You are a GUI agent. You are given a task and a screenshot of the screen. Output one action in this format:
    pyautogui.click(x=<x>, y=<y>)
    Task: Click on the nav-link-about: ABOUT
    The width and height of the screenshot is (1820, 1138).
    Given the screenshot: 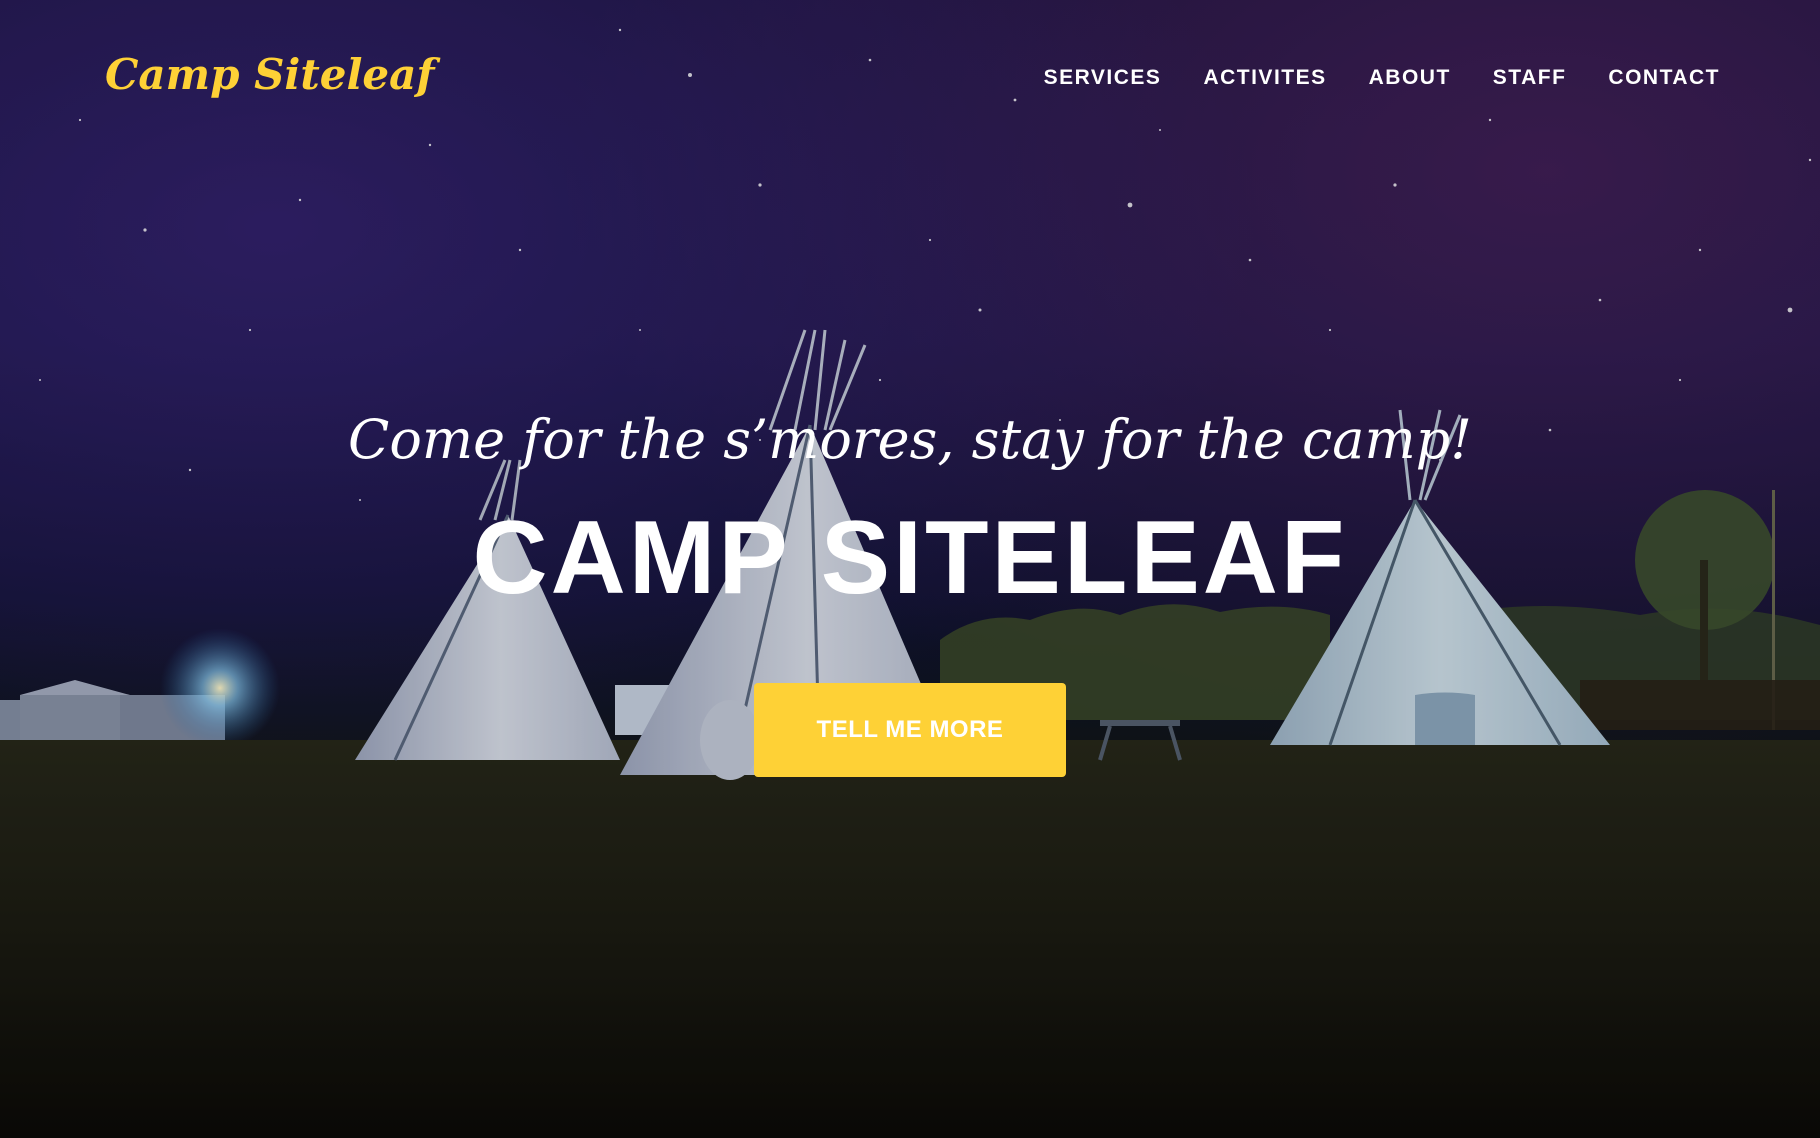 What is the action you would take?
    pyautogui.click(x=1410, y=77)
    